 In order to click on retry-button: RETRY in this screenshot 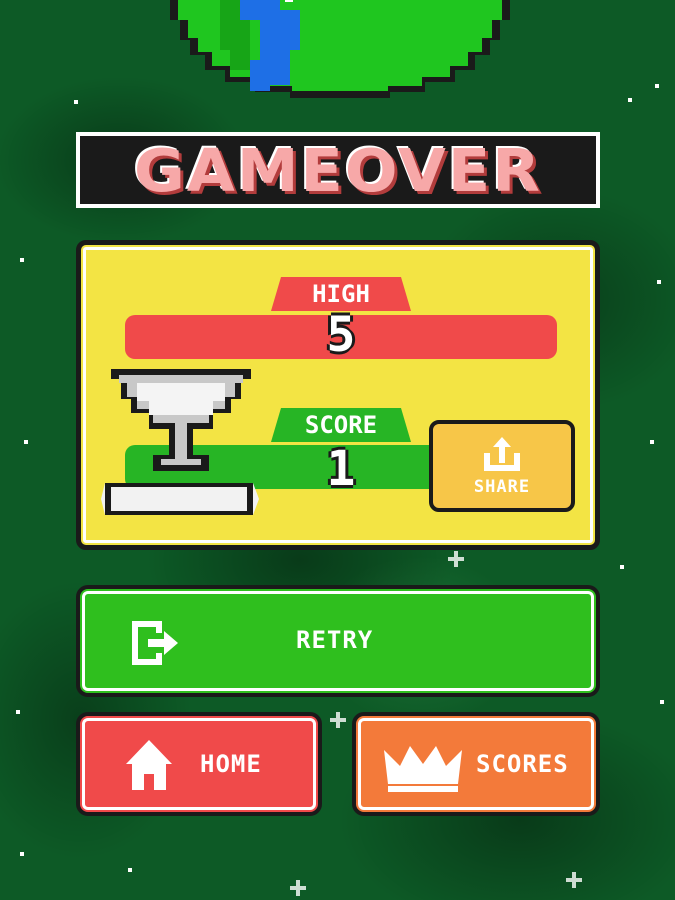, I will do `click(338, 641)`.